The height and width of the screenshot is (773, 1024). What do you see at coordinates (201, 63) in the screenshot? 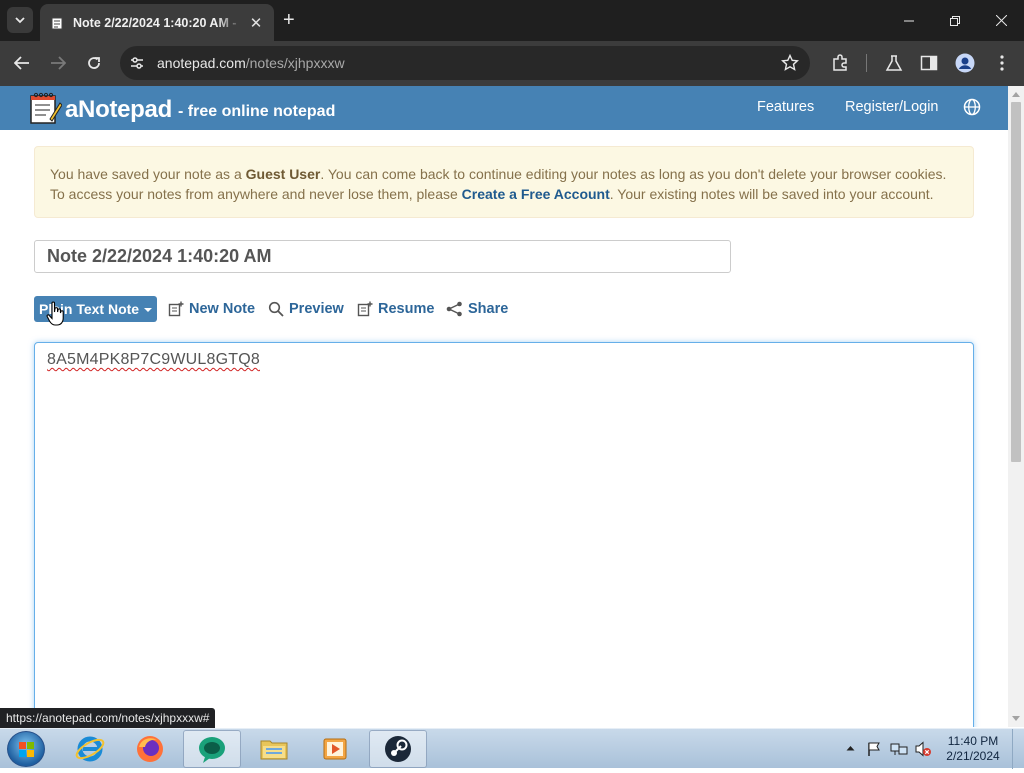
I see `url-domain: anotepad.com` at bounding box center [201, 63].